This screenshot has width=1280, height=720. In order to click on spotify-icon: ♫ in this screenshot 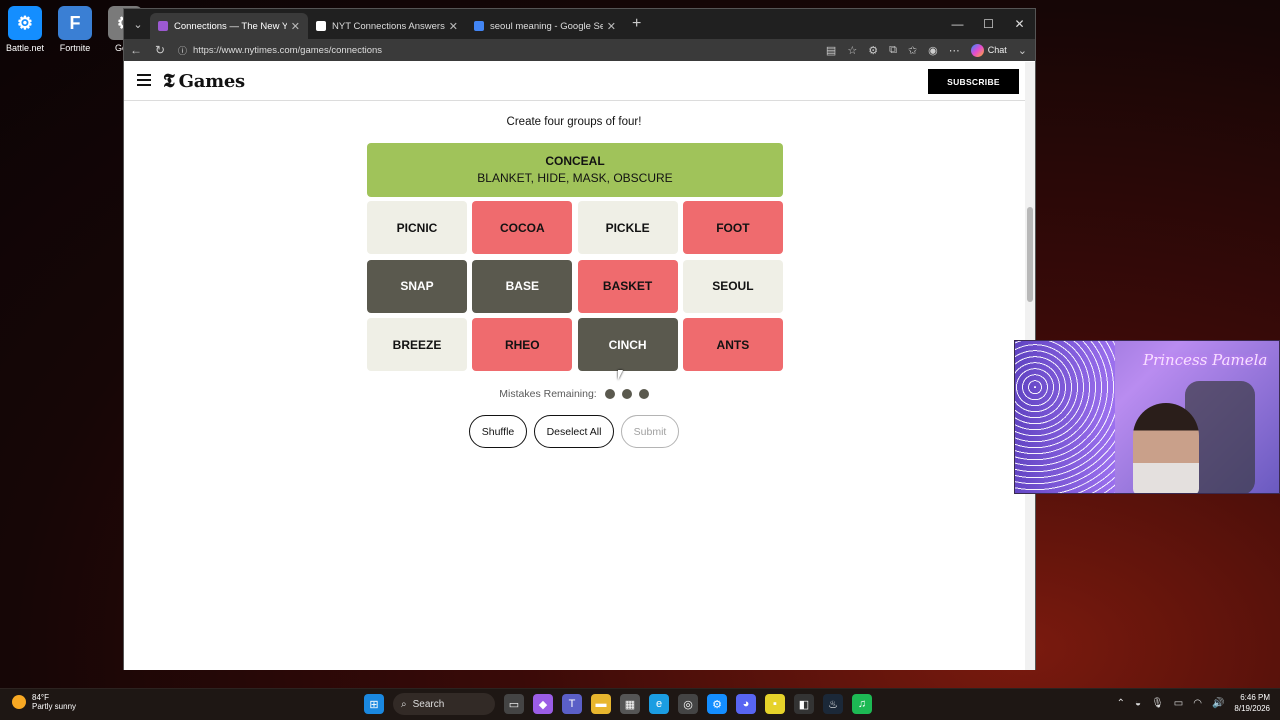, I will do `click(862, 704)`.